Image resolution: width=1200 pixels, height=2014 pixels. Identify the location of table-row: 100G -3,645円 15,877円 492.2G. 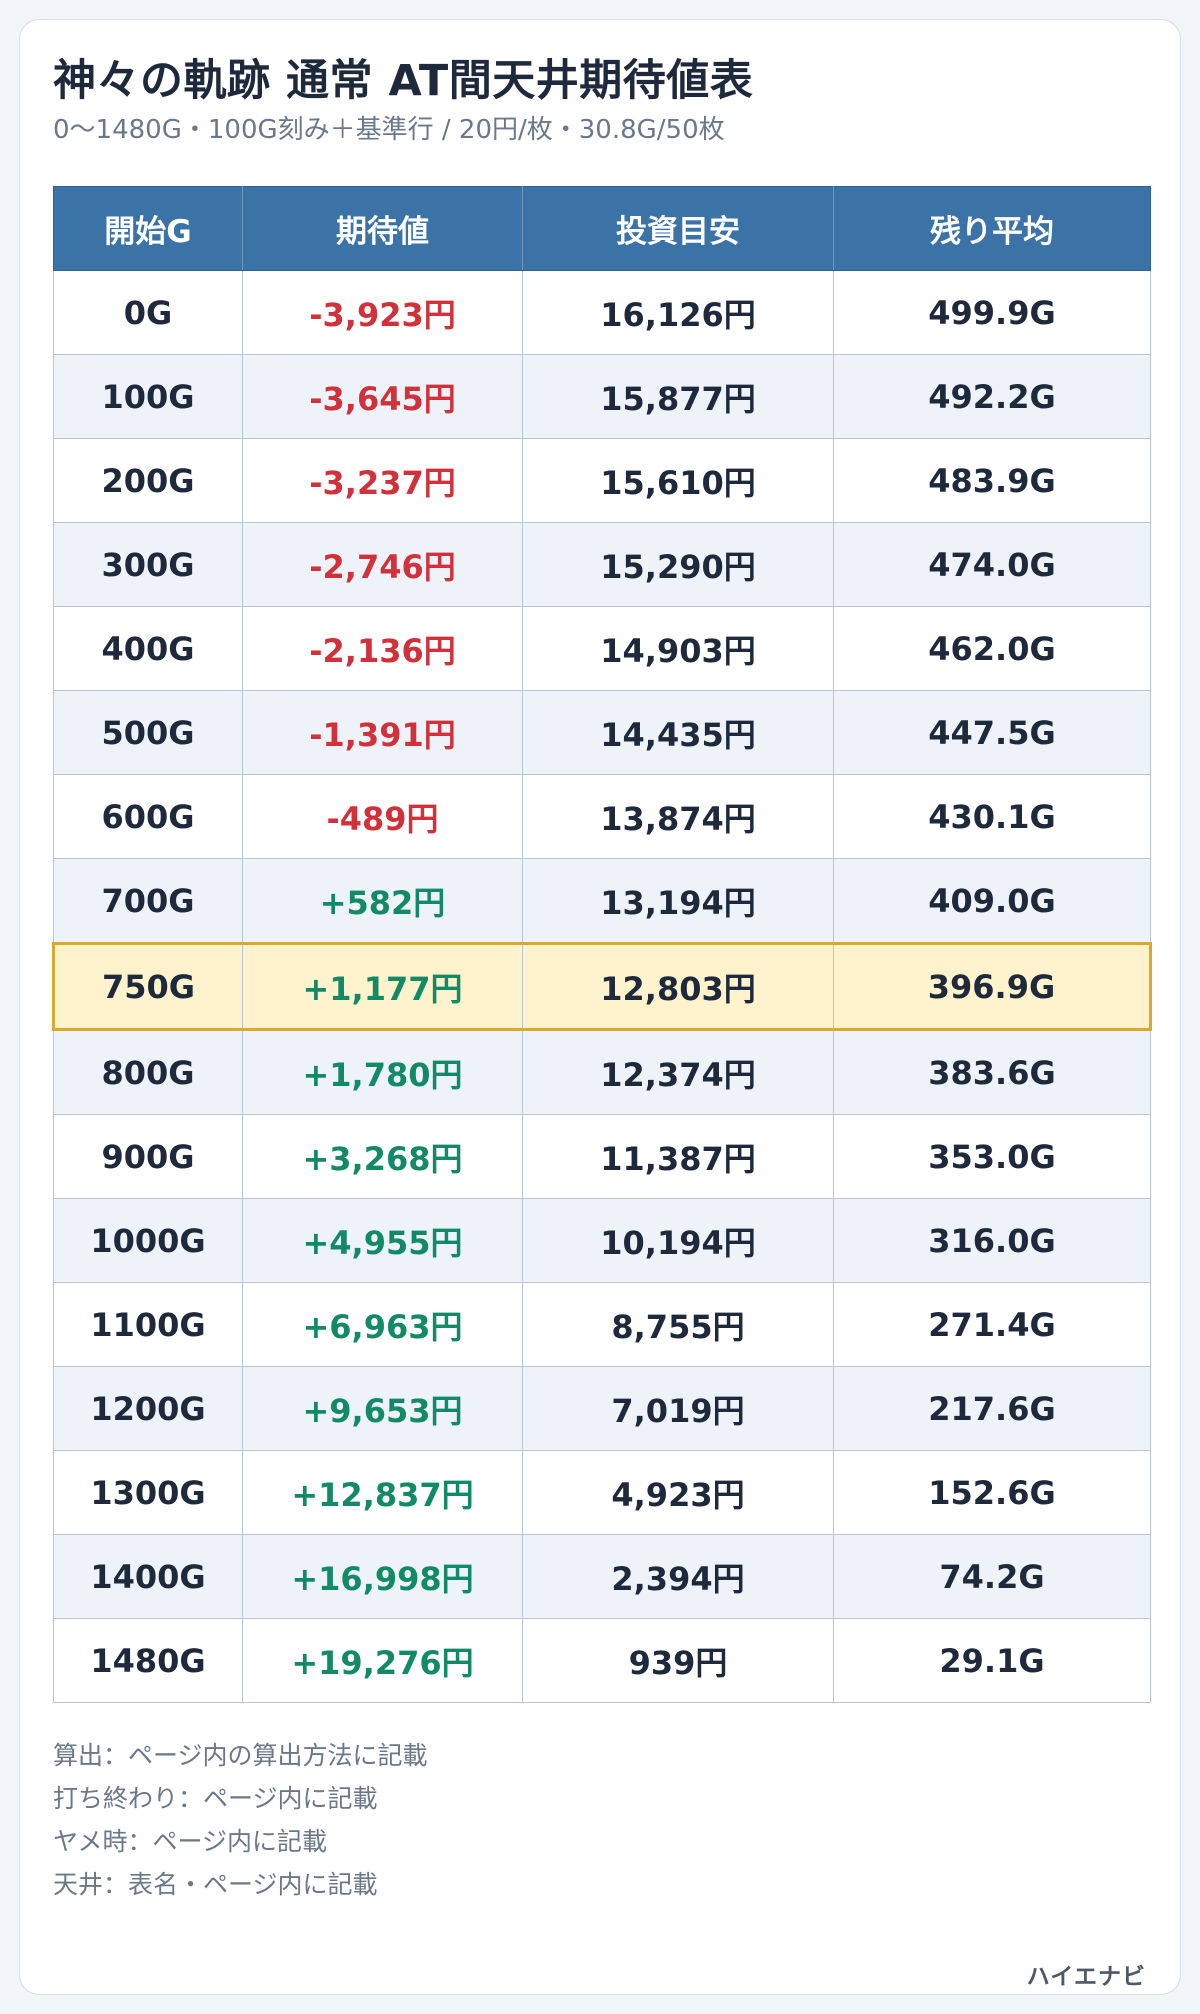
(602, 396).